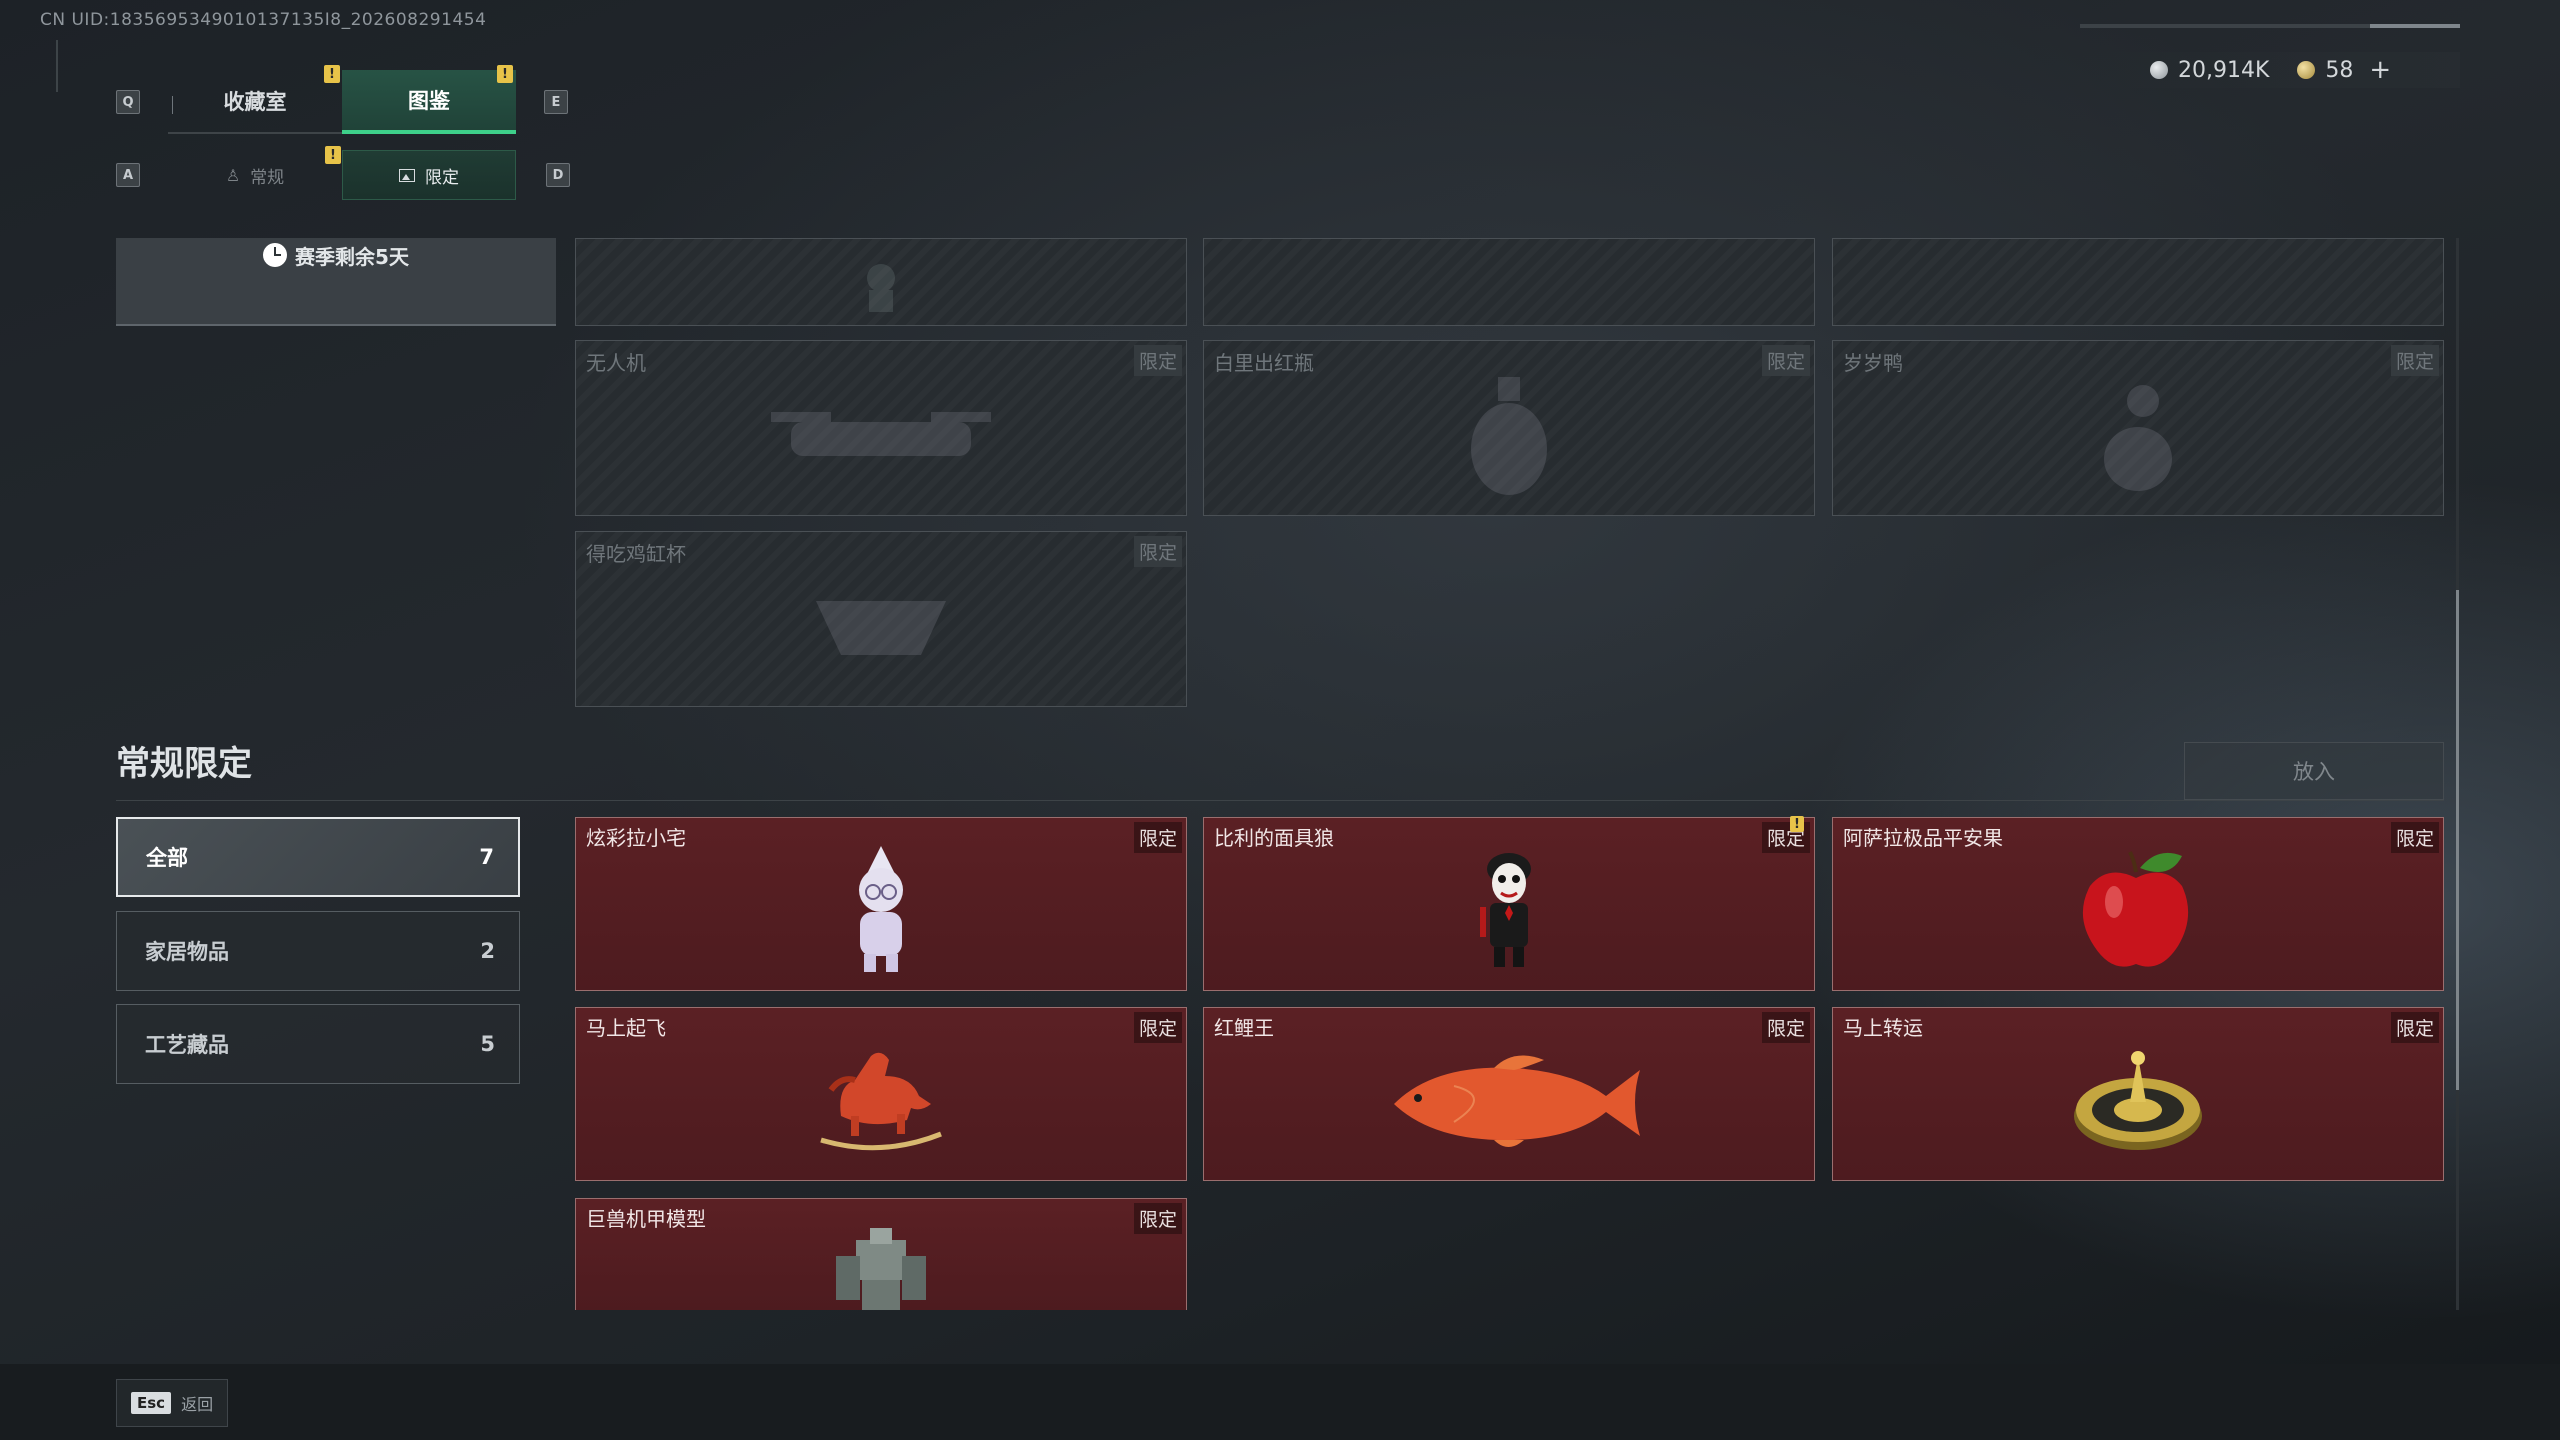  Describe the element at coordinates (487, 951) in the screenshot. I see `filter-count: 2` at that location.